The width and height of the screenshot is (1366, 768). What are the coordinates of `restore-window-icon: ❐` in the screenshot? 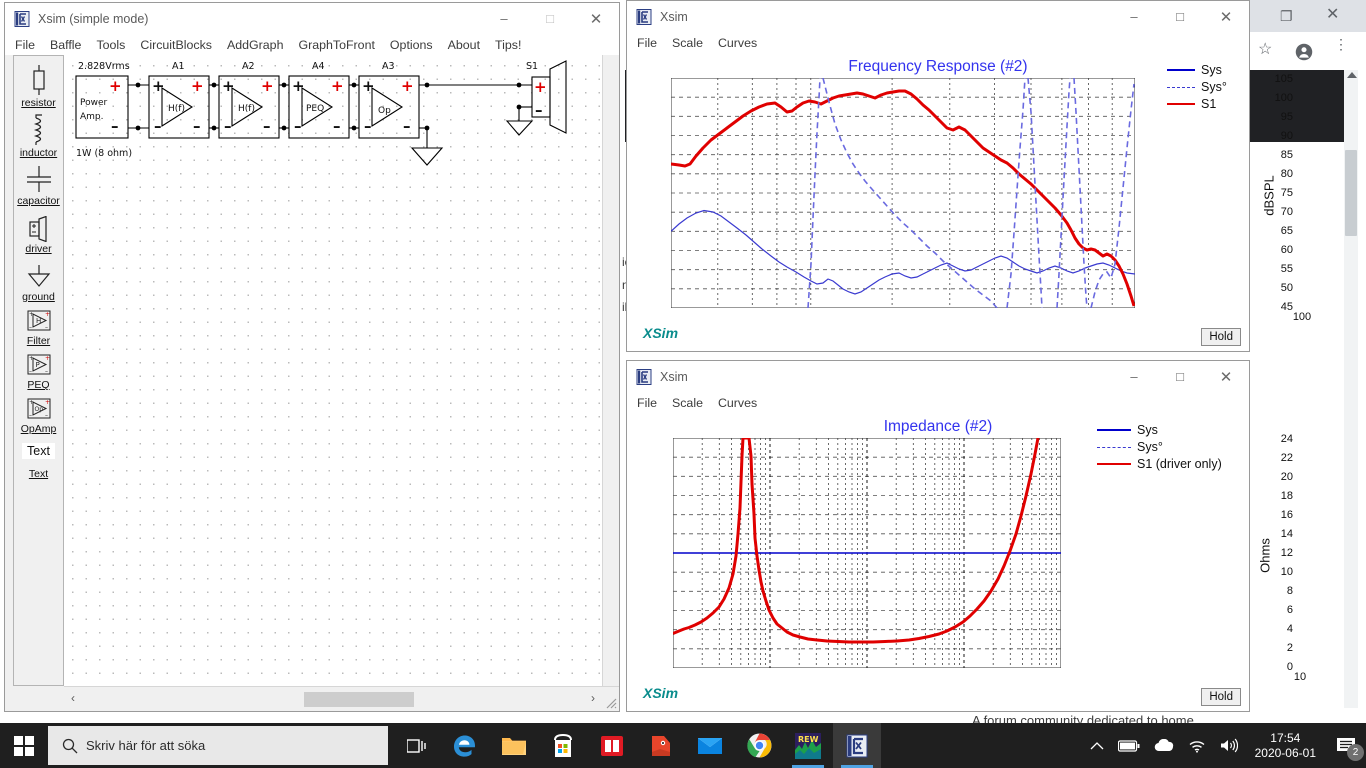 It's located at (1286, 16).